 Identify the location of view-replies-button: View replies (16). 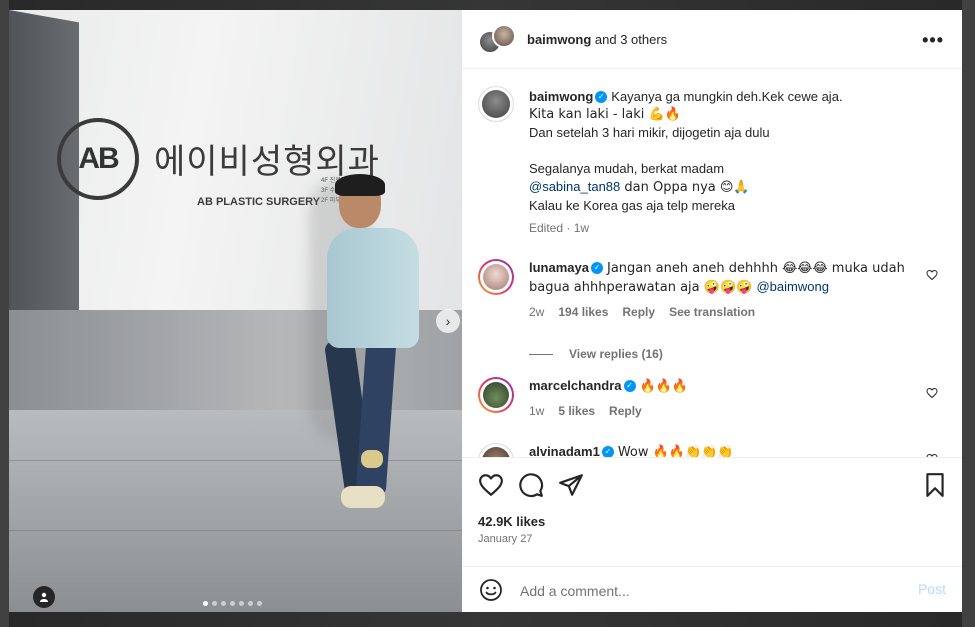
(596, 354).